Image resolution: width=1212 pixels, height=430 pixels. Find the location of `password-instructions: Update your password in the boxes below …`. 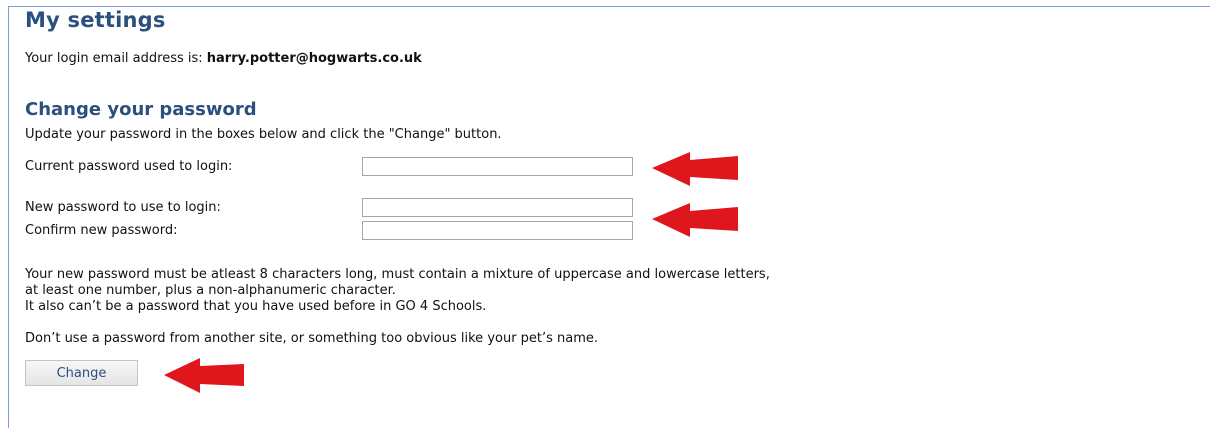

password-instructions: Update your password in the boxes below … is located at coordinates (263, 134).